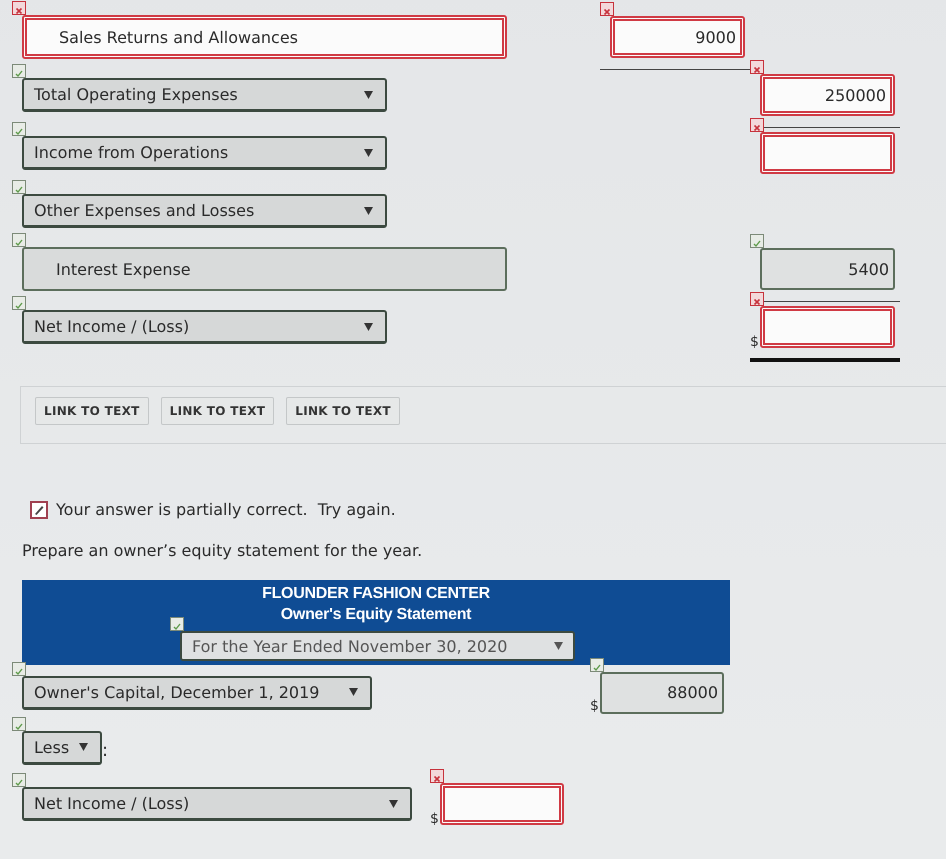 This screenshot has width=946, height=859. I want to click on dropdown: Income from Operations, so click(204, 153).